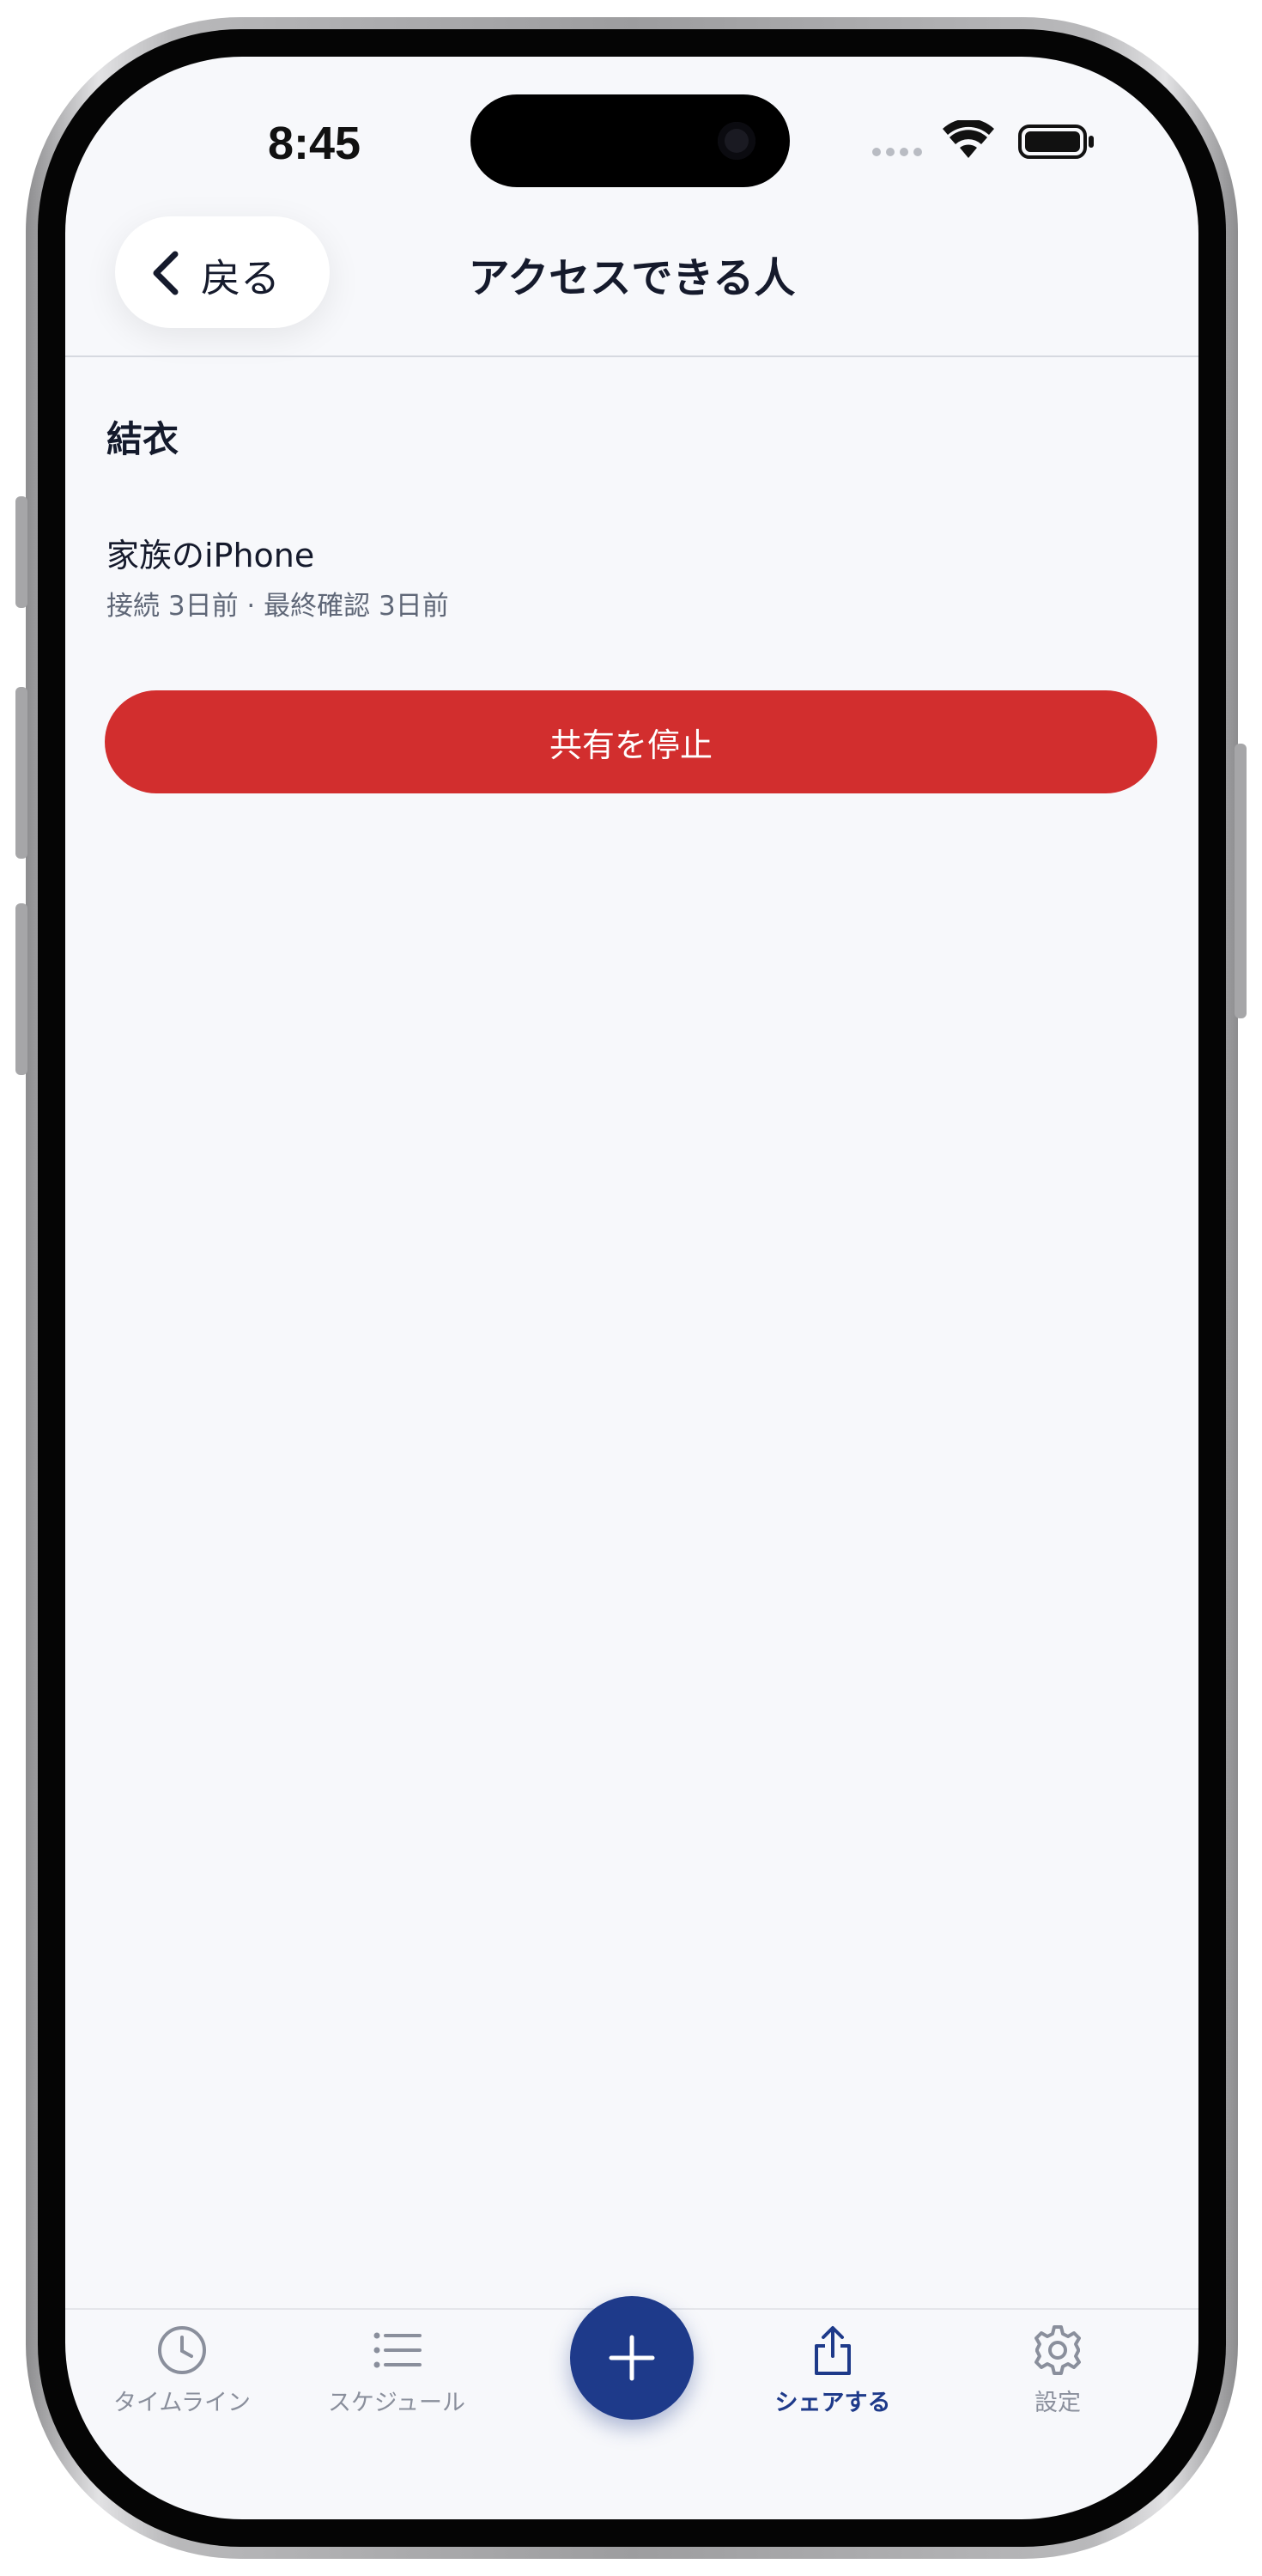 The height and width of the screenshot is (2576, 1262). Describe the element at coordinates (142, 439) in the screenshot. I see `person-name: 結衣` at that location.